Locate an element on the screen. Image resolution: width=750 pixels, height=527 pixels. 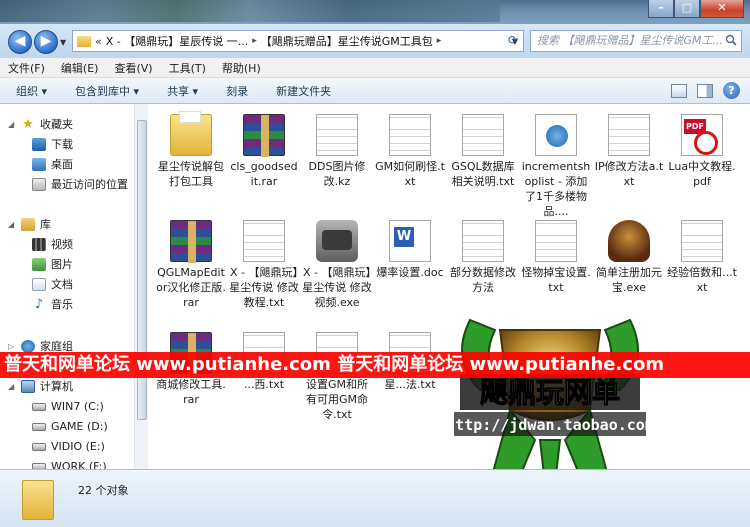
file-item: GSQL数据库相关说明.txt is located at coordinates (483, 151).